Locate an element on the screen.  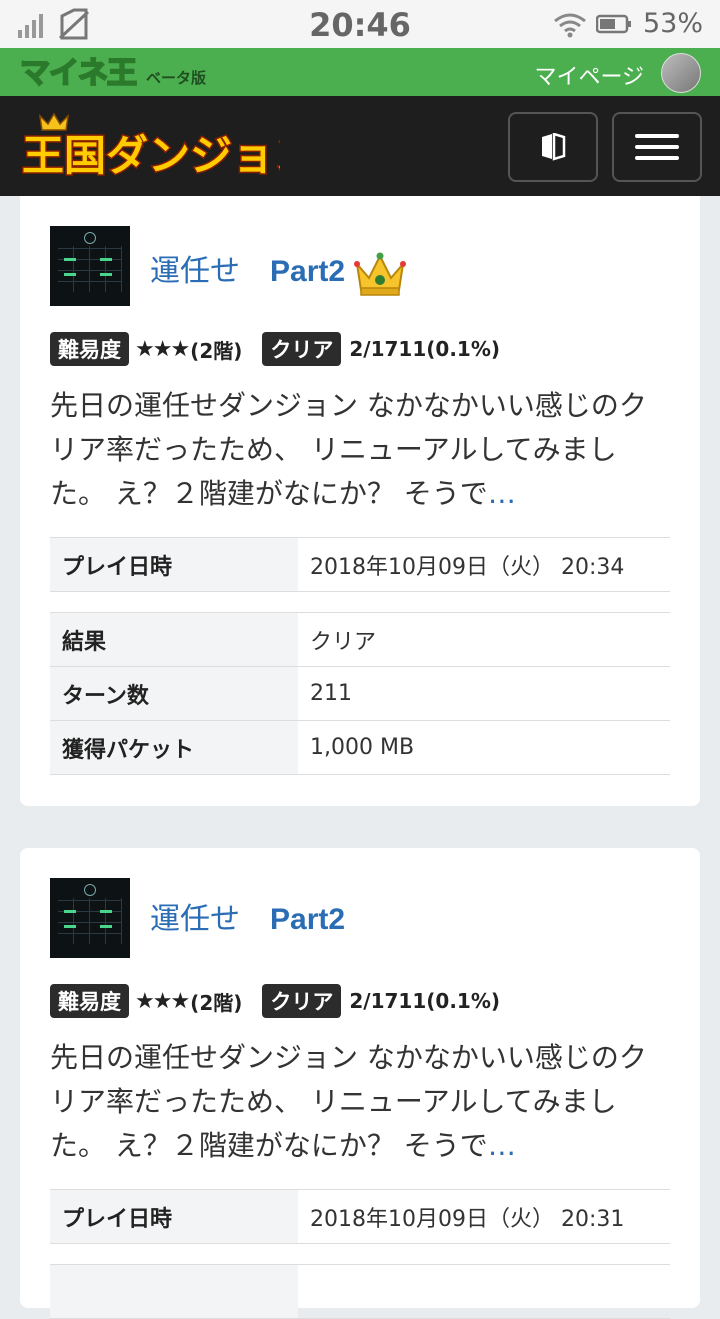
row-value: 2018年10月09日（火） 20:31 is located at coordinates (484, 1216).